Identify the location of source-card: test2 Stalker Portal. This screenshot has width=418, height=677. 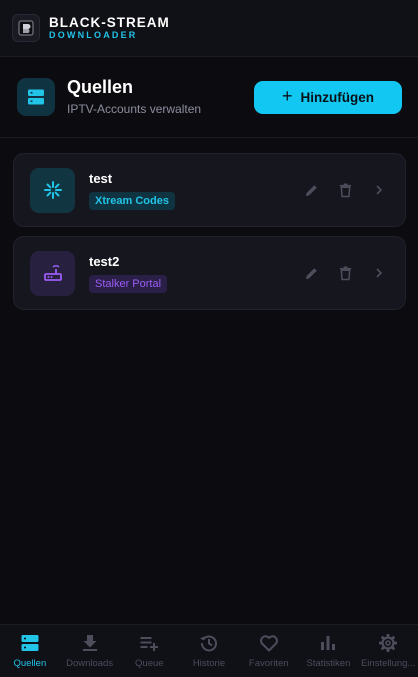
(209, 273).